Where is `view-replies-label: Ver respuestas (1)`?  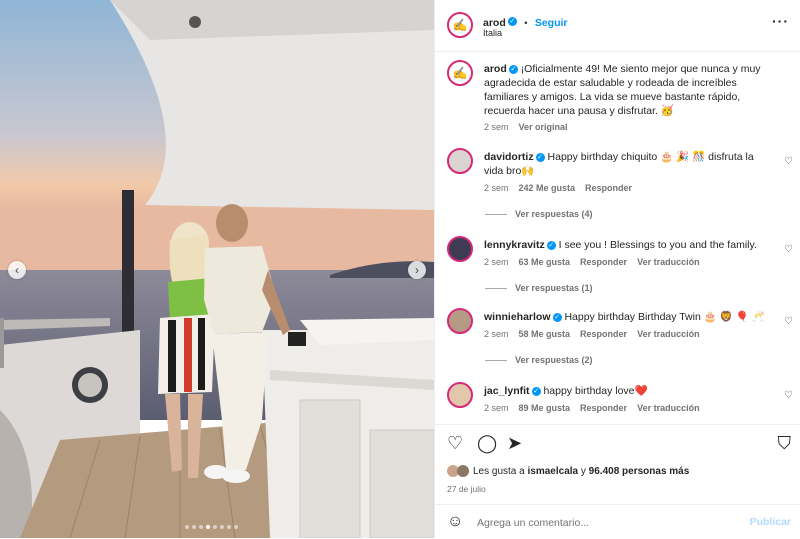 view-replies-label: Ver respuestas (1) is located at coordinates (554, 288).